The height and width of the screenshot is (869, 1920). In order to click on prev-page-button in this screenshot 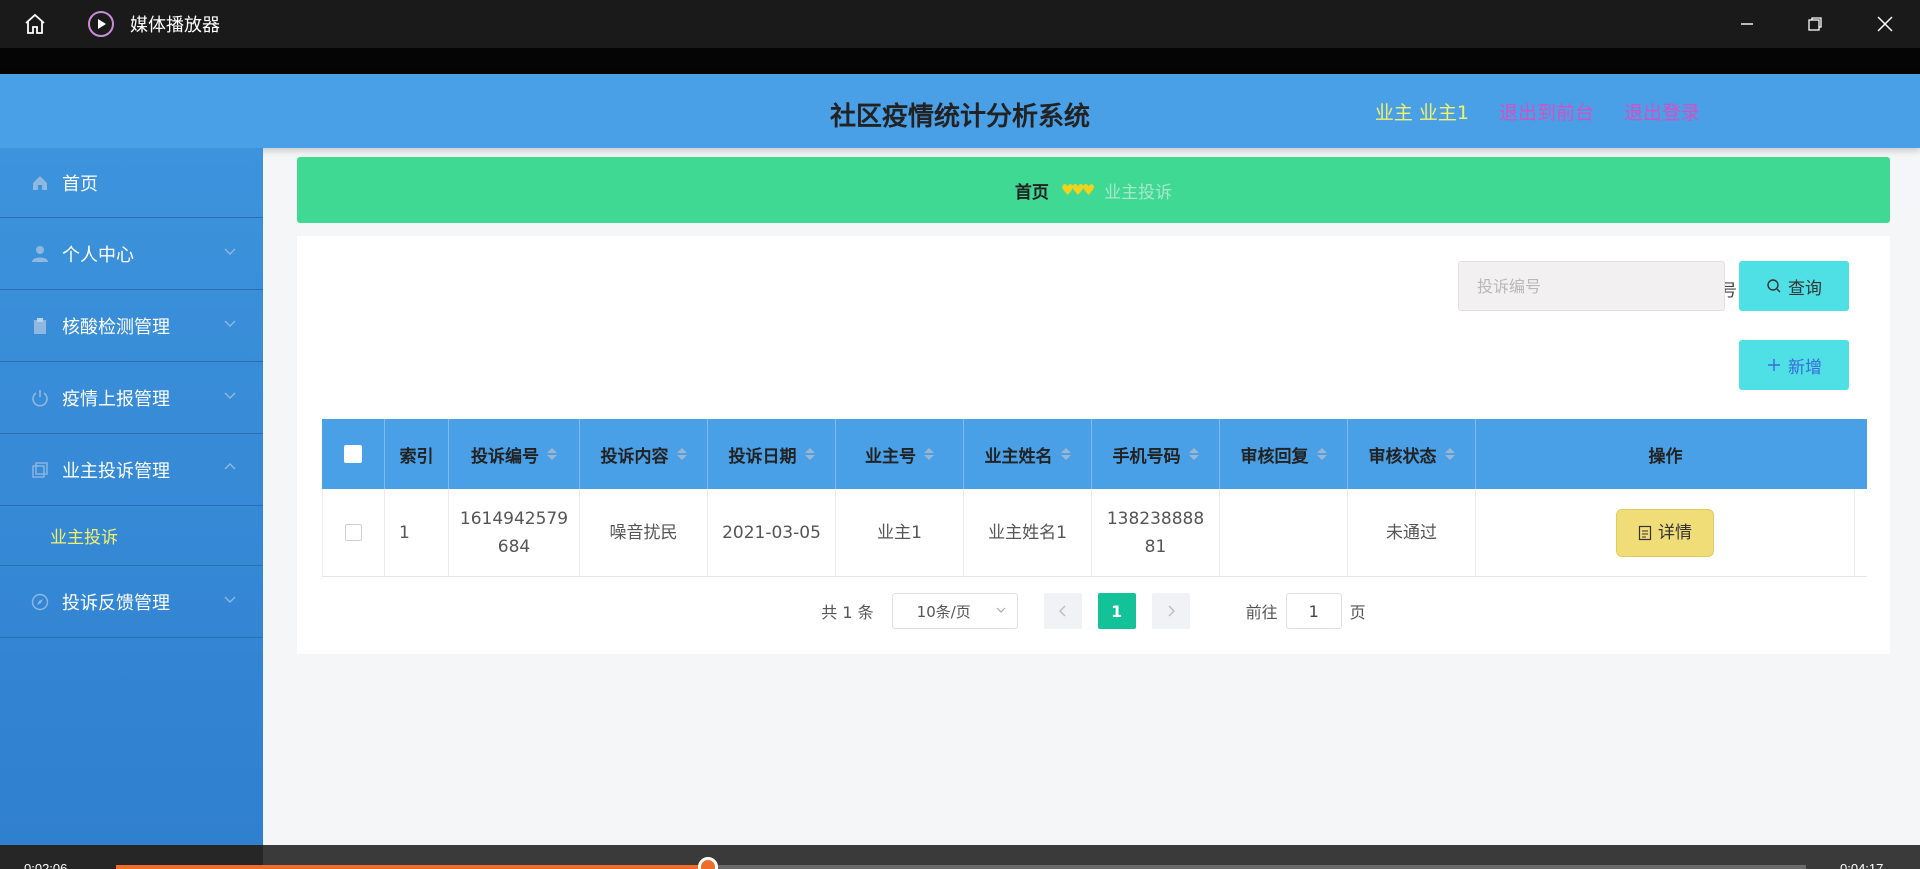, I will do `click(1062, 611)`.